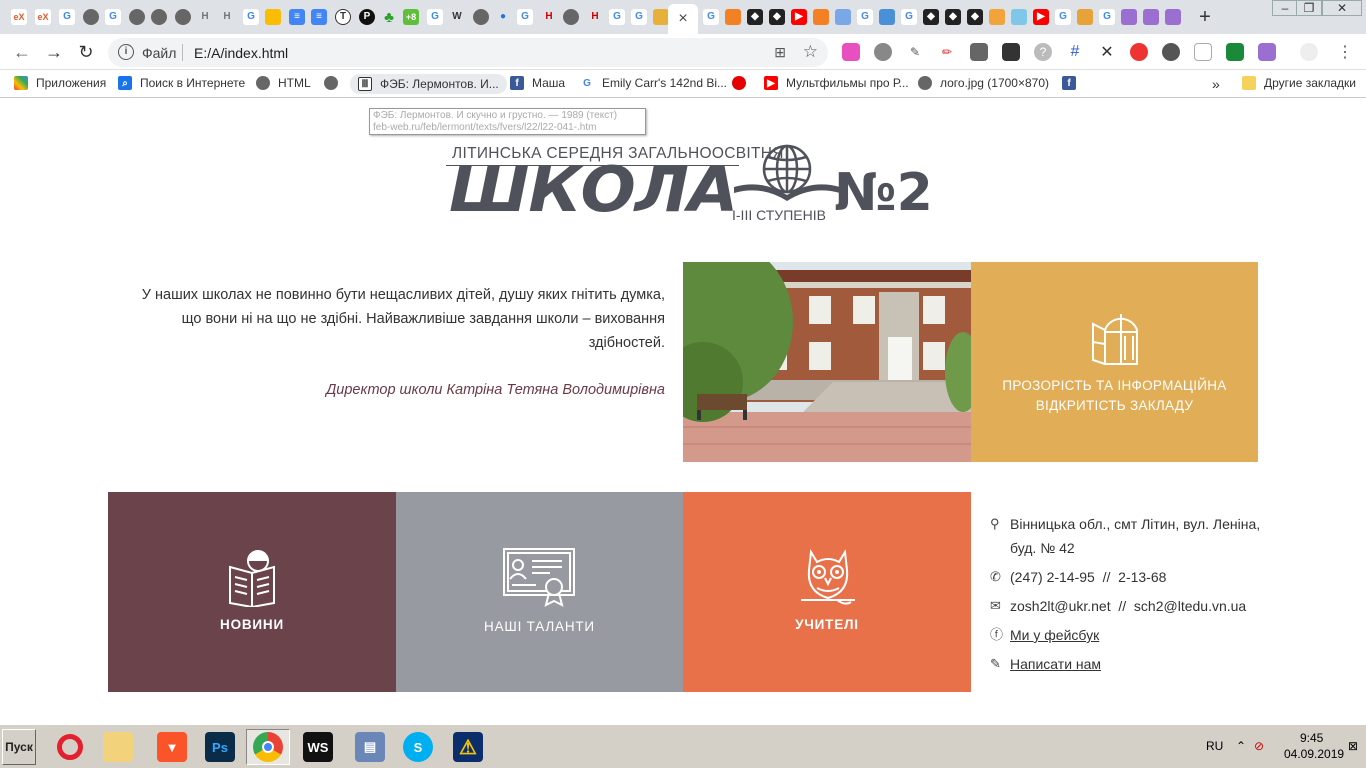  Describe the element at coordinates (283, 83) in the screenshot. I see `bookmark-item: HTML` at that location.